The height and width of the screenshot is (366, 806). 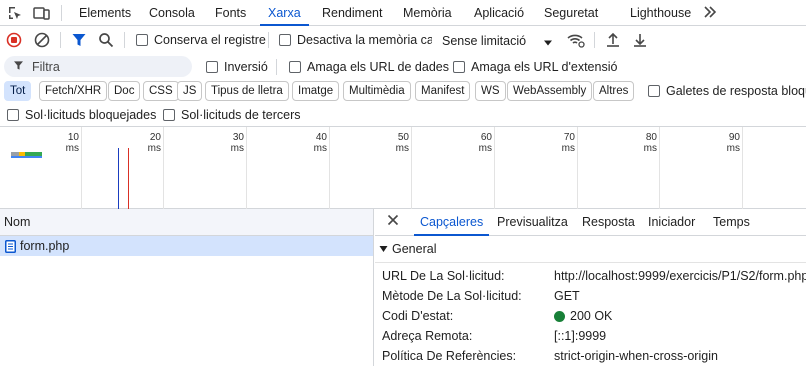 I want to click on field-value: [::1]:9999, so click(x=580, y=336).